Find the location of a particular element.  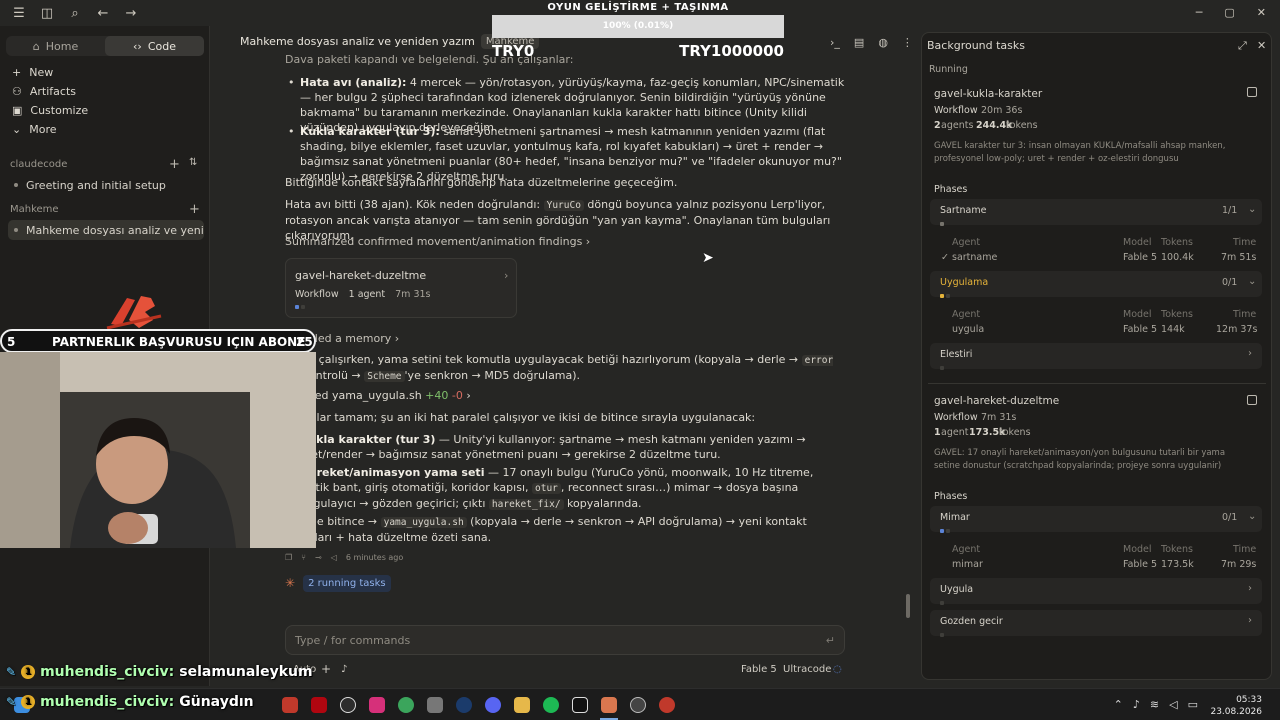

clock: 05:33 23.08.2026 is located at coordinates (1236, 706).